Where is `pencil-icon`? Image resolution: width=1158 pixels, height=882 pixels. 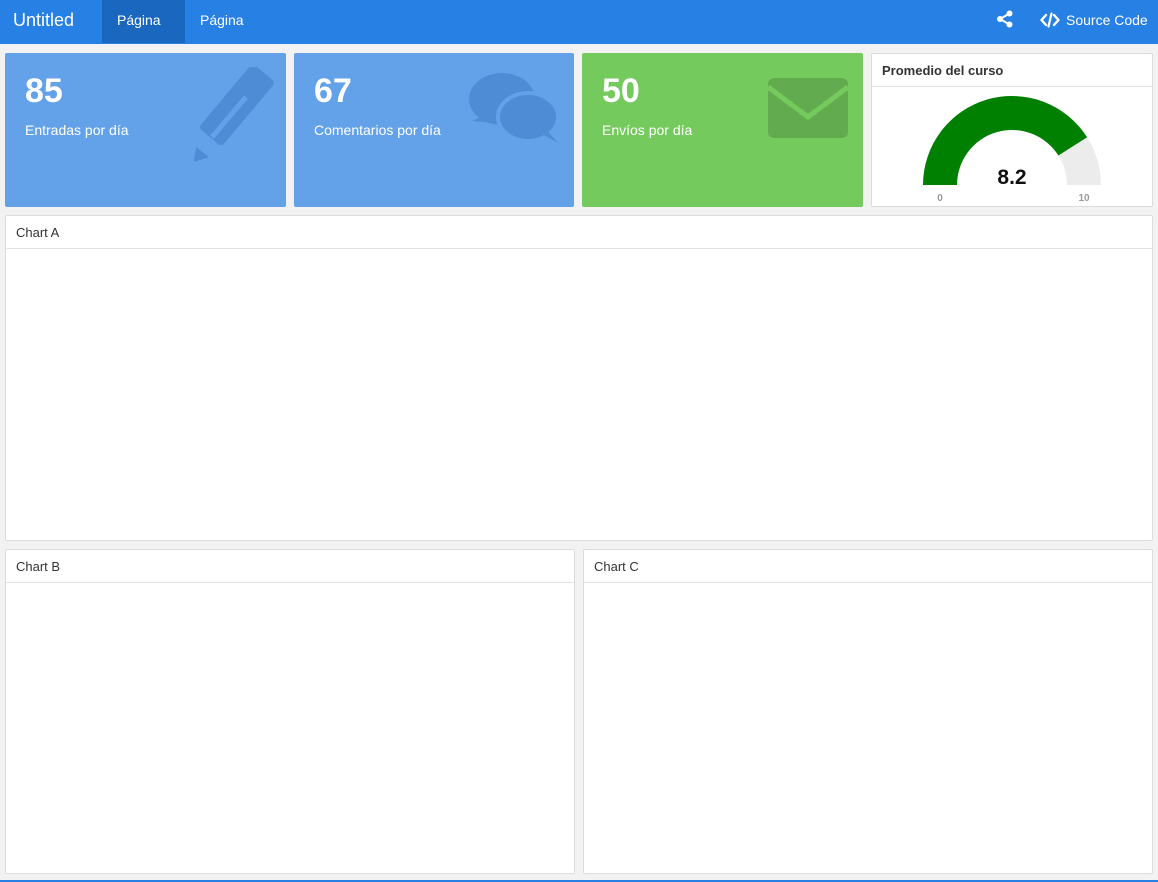
pencil-icon is located at coordinates (234, 114).